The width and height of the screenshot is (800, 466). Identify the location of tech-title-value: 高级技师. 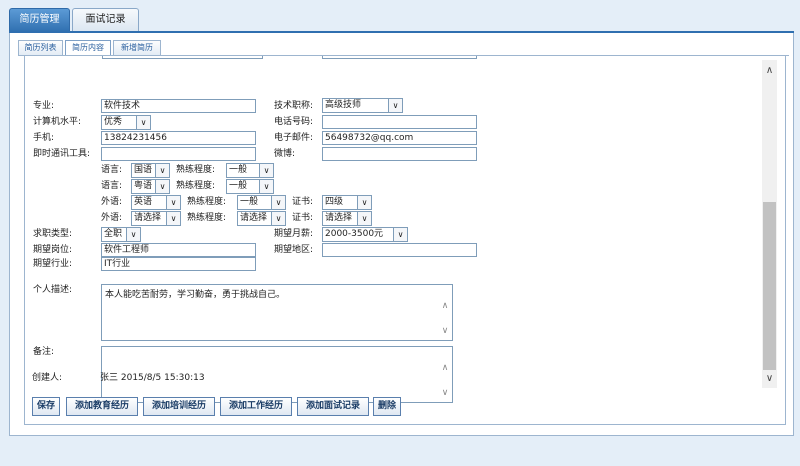
(343, 105).